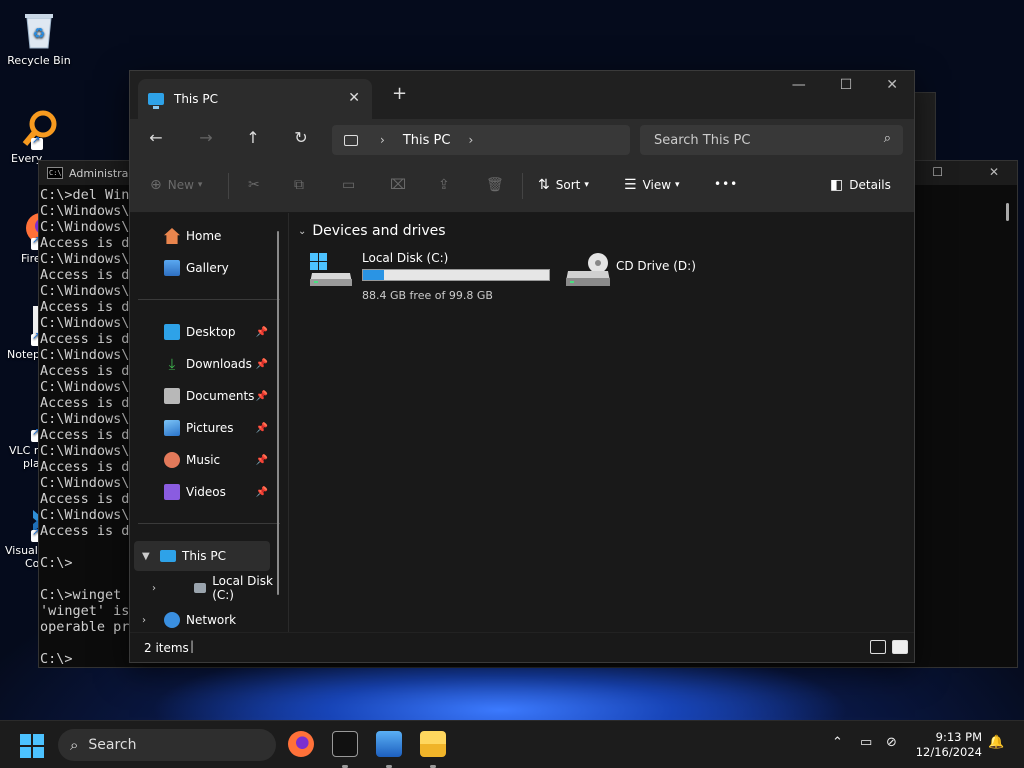 Image resolution: width=1024 pixels, height=768 pixels. I want to click on cmd-icon: C:\, so click(55, 173).